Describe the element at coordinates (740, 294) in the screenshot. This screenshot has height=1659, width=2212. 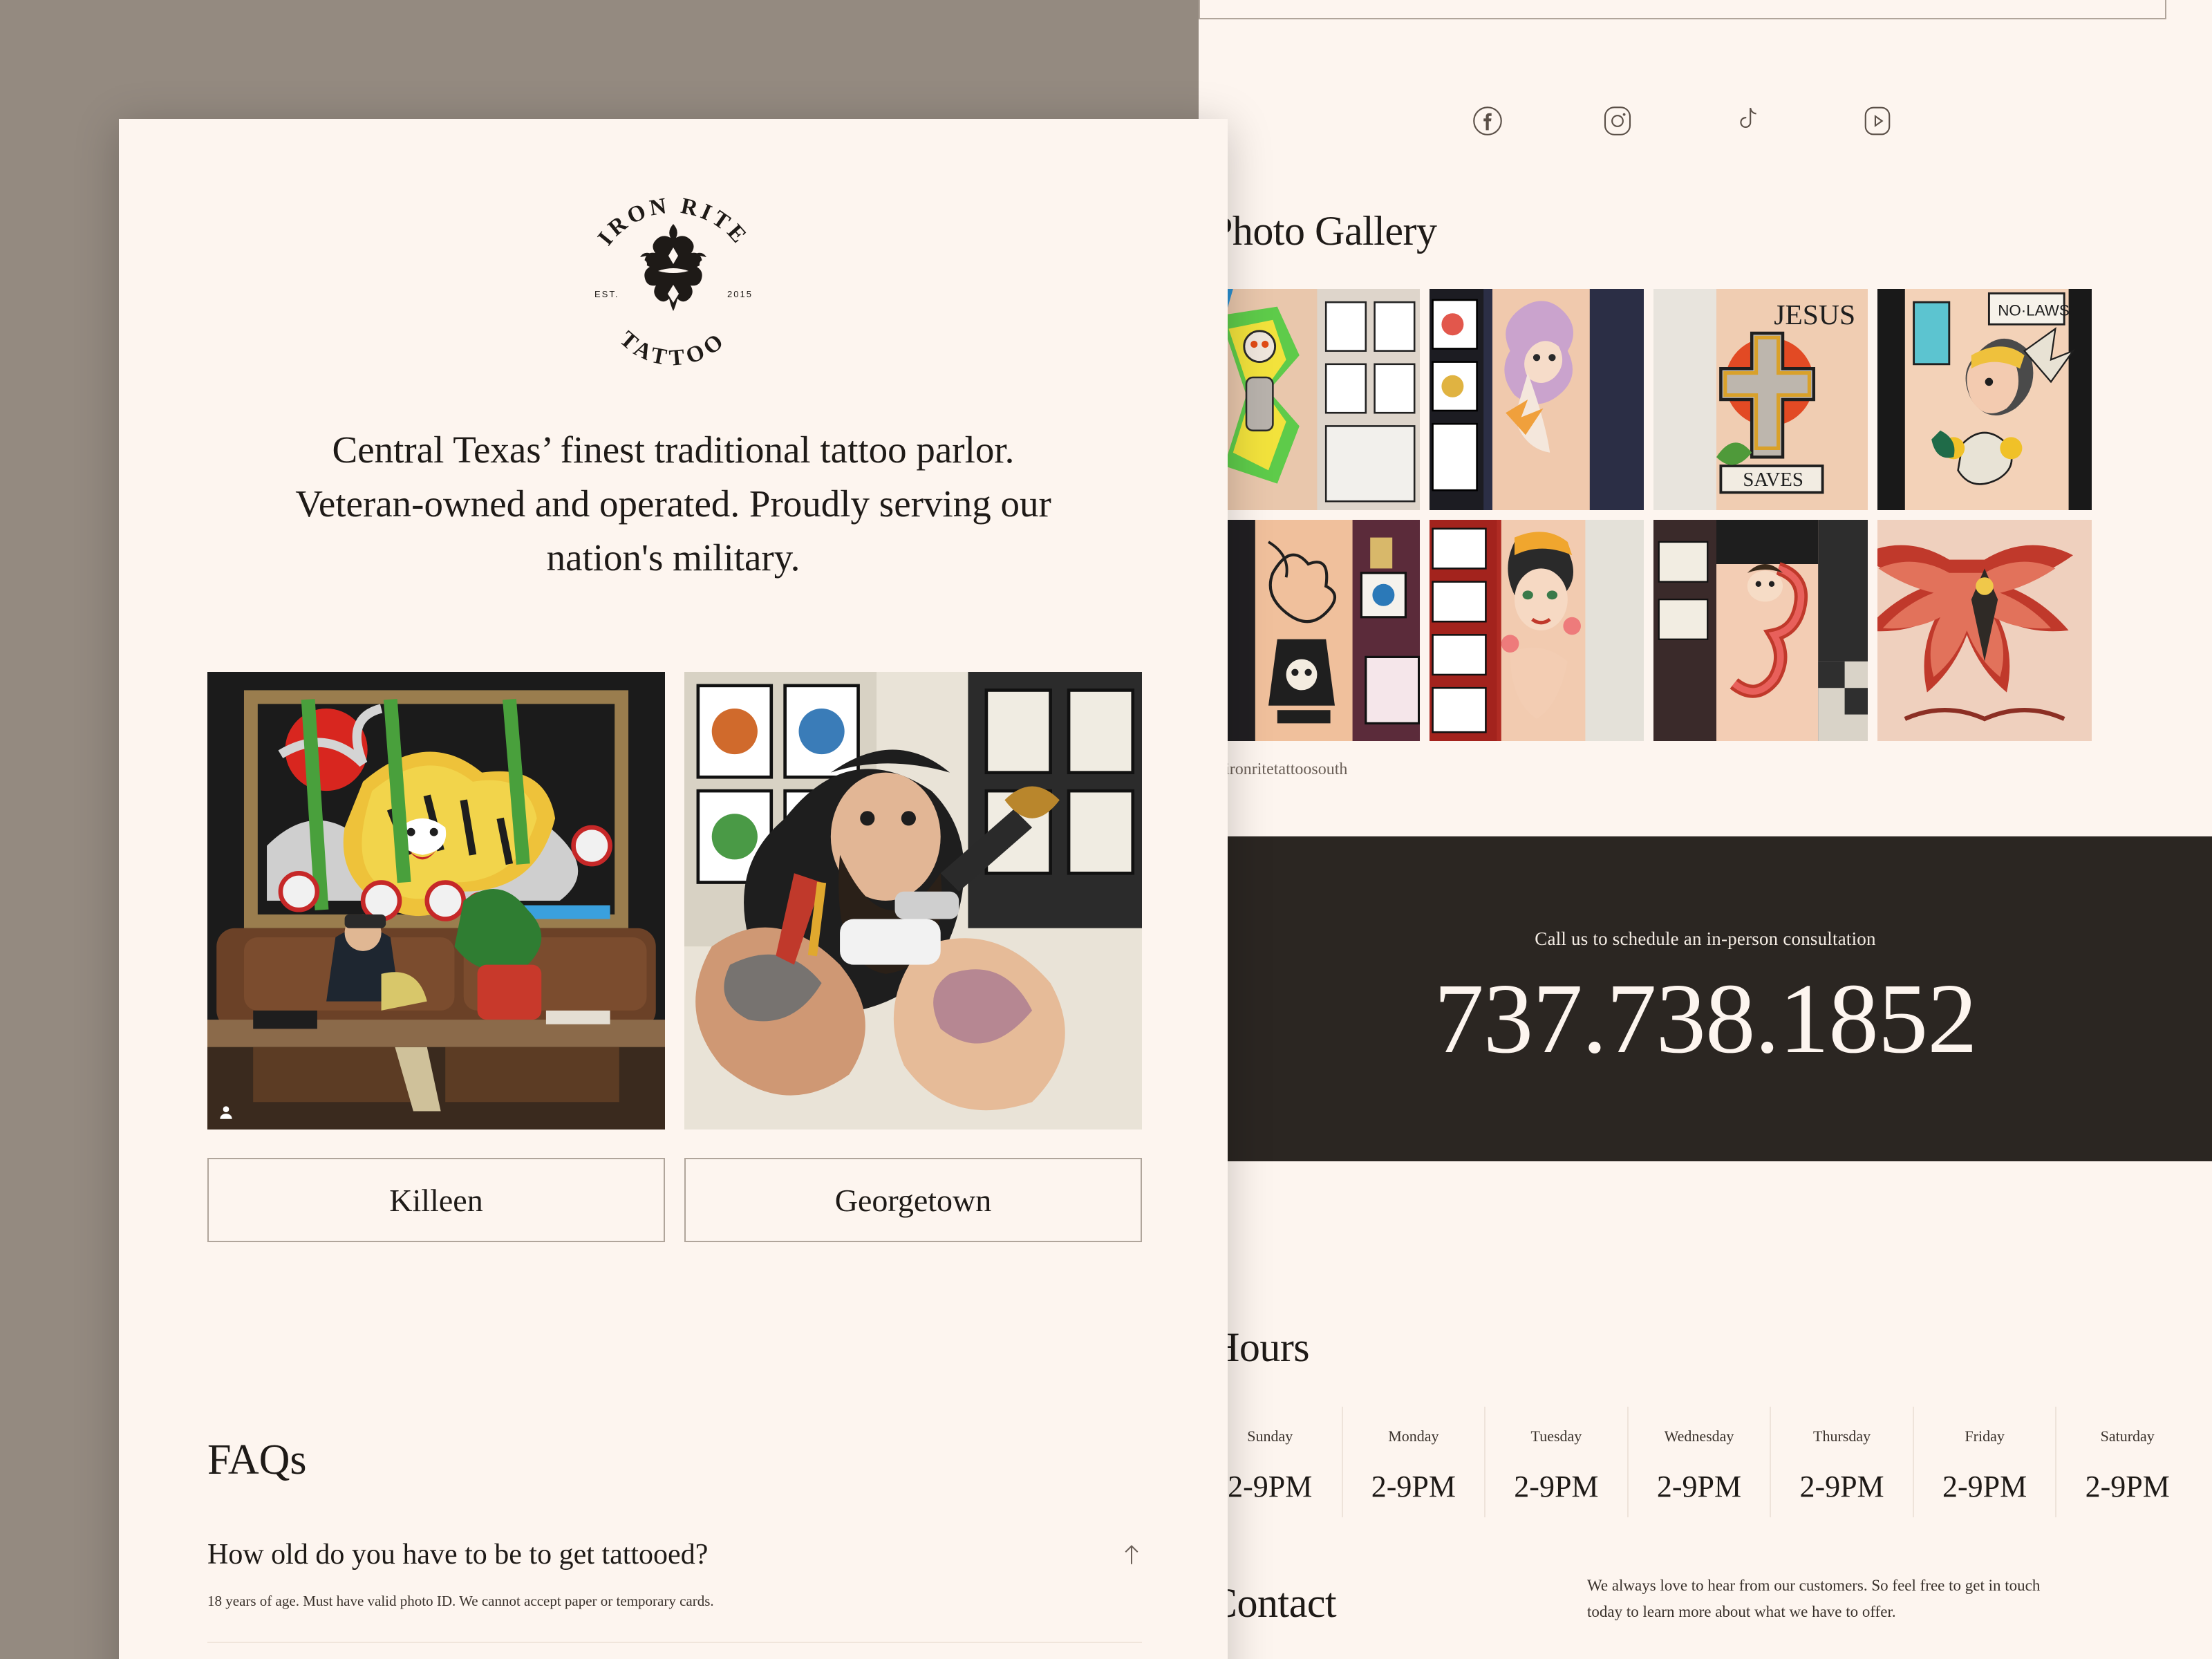
I see `svg-text: 2015` at that location.